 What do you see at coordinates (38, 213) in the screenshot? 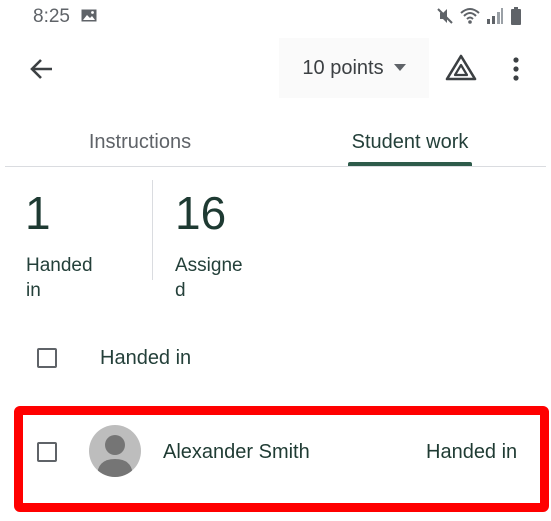
I see `handed-in-count: 1` at bounding box center [38, 213].